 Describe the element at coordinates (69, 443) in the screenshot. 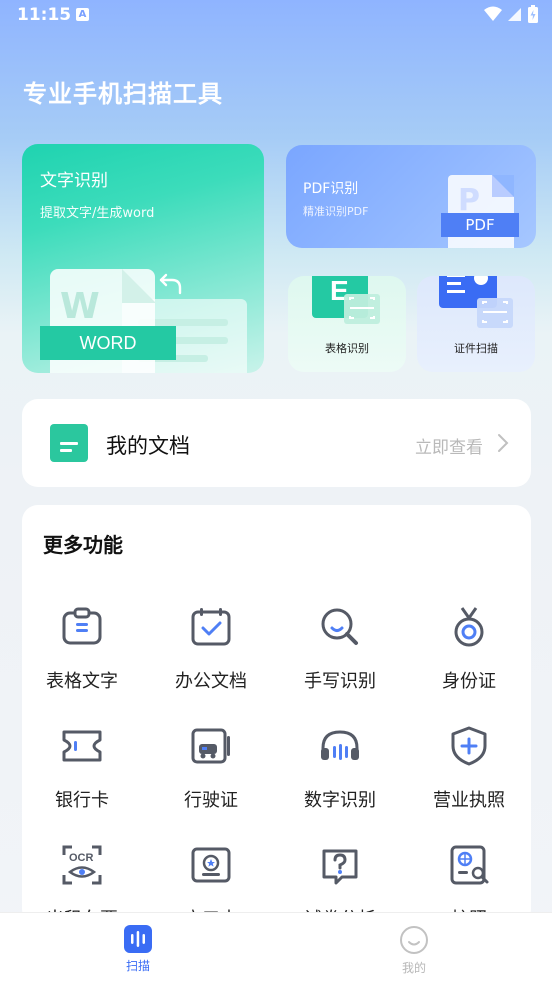

I see `document-icon` at that location.